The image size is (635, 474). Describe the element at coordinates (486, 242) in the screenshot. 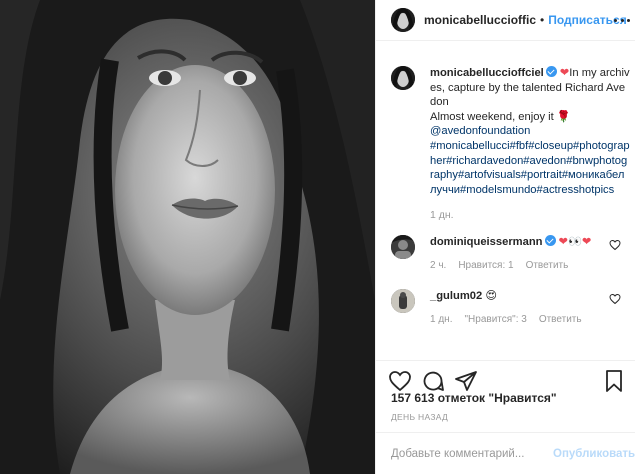

I see `comment-username: dominiqueissermann` at that location.